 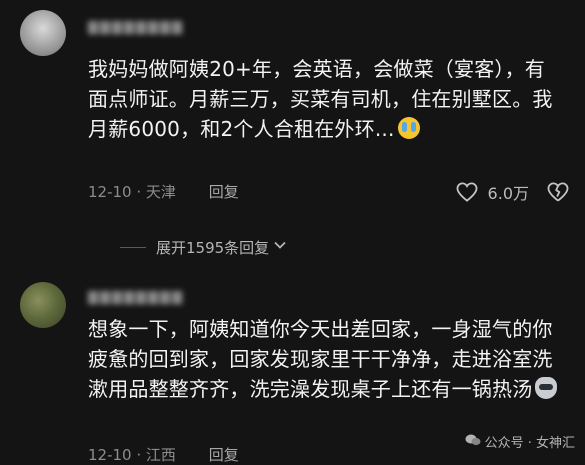 What do you see at coordinates (132, 455) in the screenshot?
I see `comment-date-location: 12-10 · 江西` at bounding box center [132, 455].